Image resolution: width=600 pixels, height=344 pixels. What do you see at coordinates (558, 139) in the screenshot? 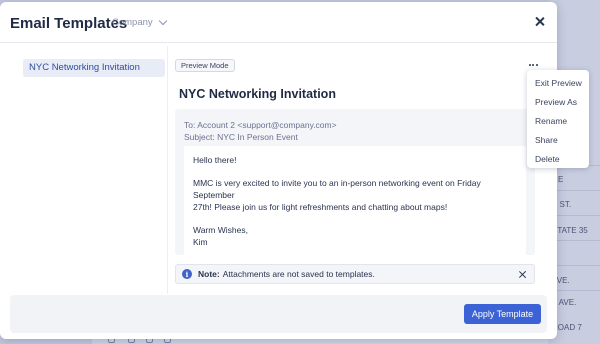
I see `menu-item-share: Share` at bounding box center [558, 139].